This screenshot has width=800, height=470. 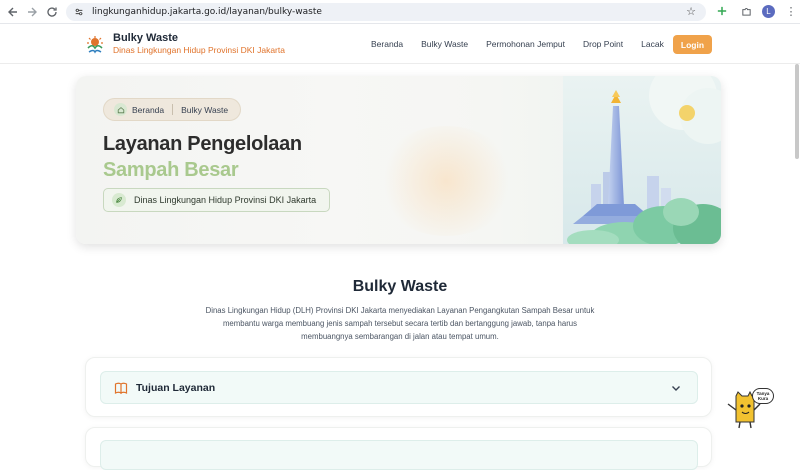 What do you see at coordinates (797, 111) in the screenshot?
I see `page-scrollbar` at bounding box center [797, 111].